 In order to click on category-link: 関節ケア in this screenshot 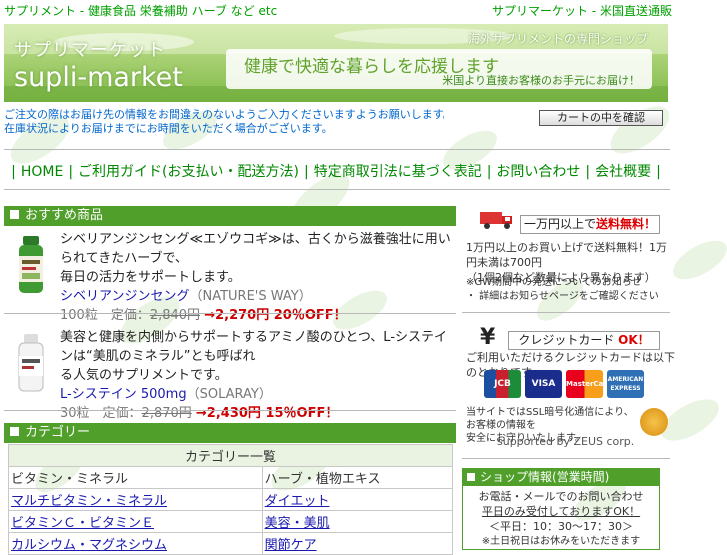, I will do `click(291, 545)`.